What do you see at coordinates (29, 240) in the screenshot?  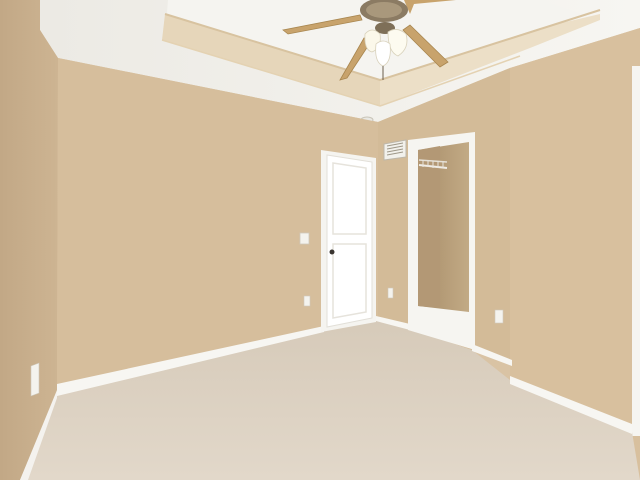 I see `left-wall` at bounding box center [29, 240].